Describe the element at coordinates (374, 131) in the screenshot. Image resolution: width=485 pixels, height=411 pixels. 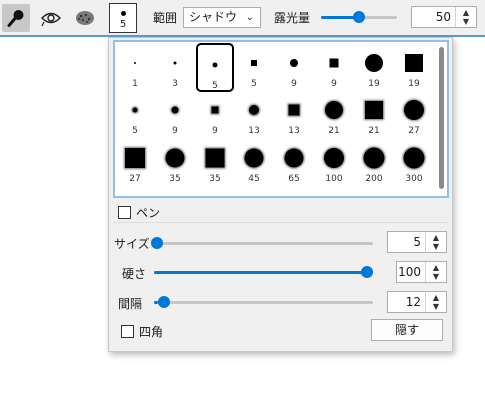
I see `brush-size-label: 21` at that location.